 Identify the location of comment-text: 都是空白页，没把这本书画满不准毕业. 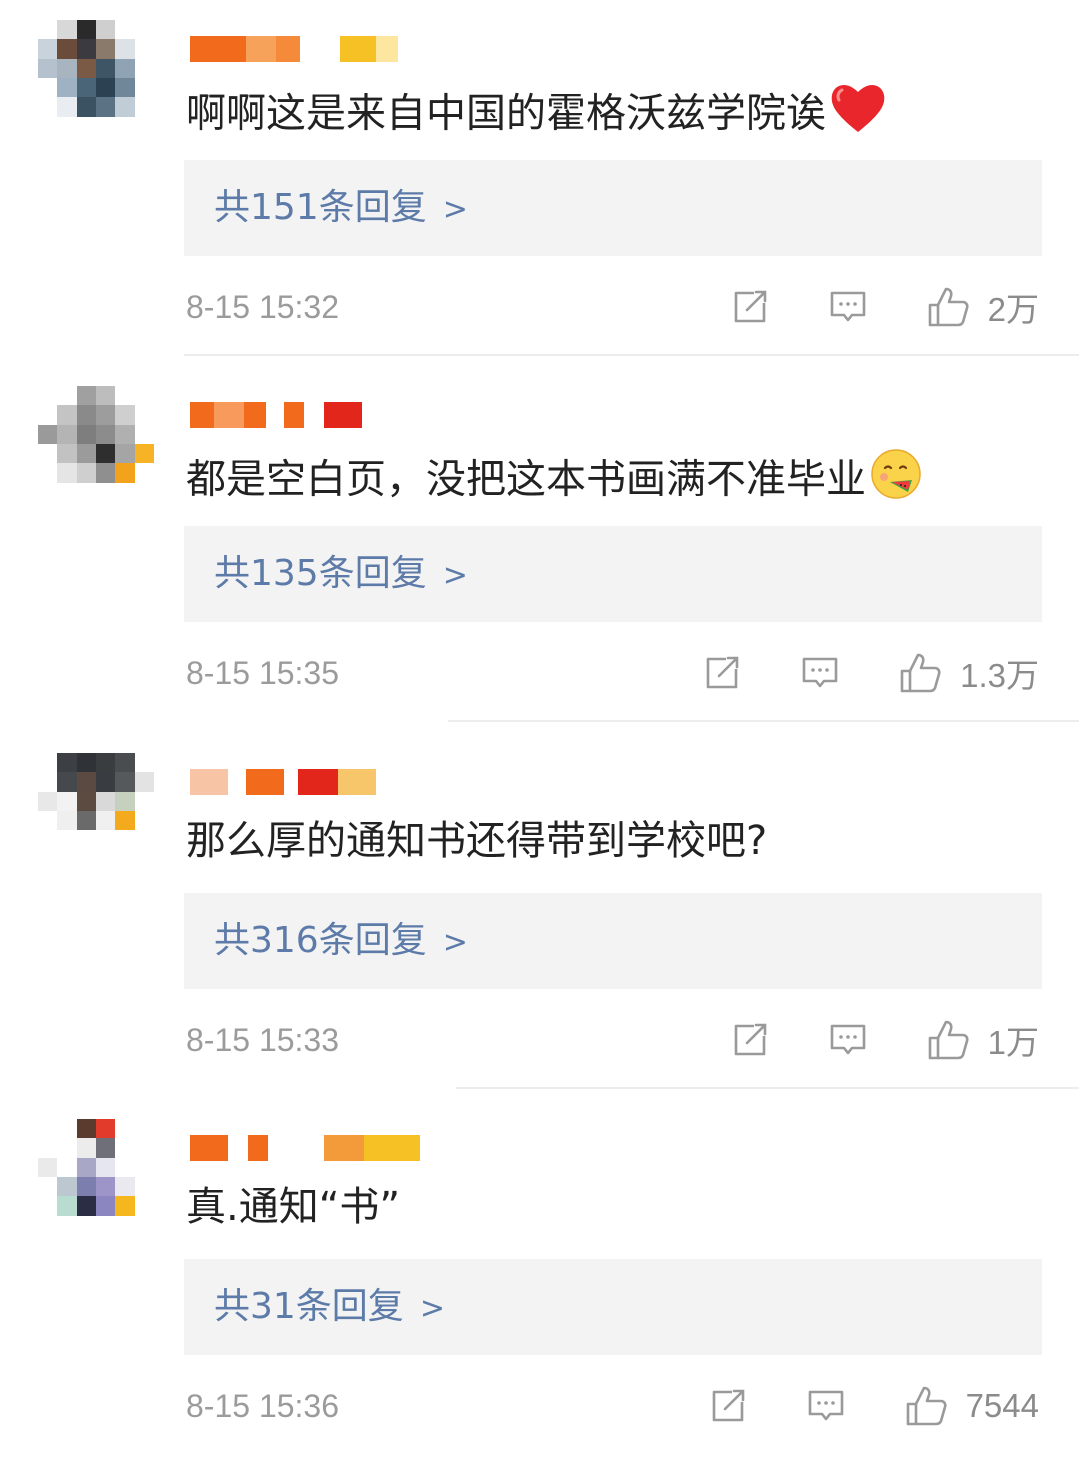
(555, 481).